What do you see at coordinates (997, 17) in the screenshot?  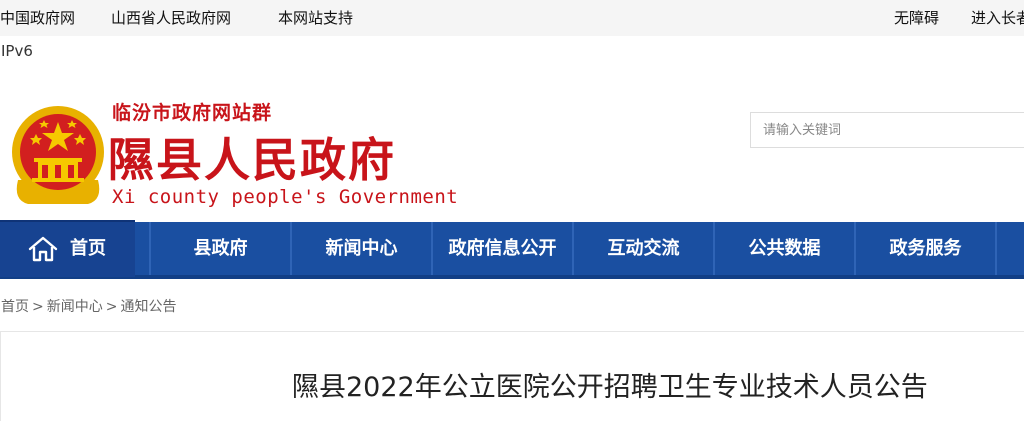 I see `elder-mode-link: 进入长者` at bounding box center [997, 17].